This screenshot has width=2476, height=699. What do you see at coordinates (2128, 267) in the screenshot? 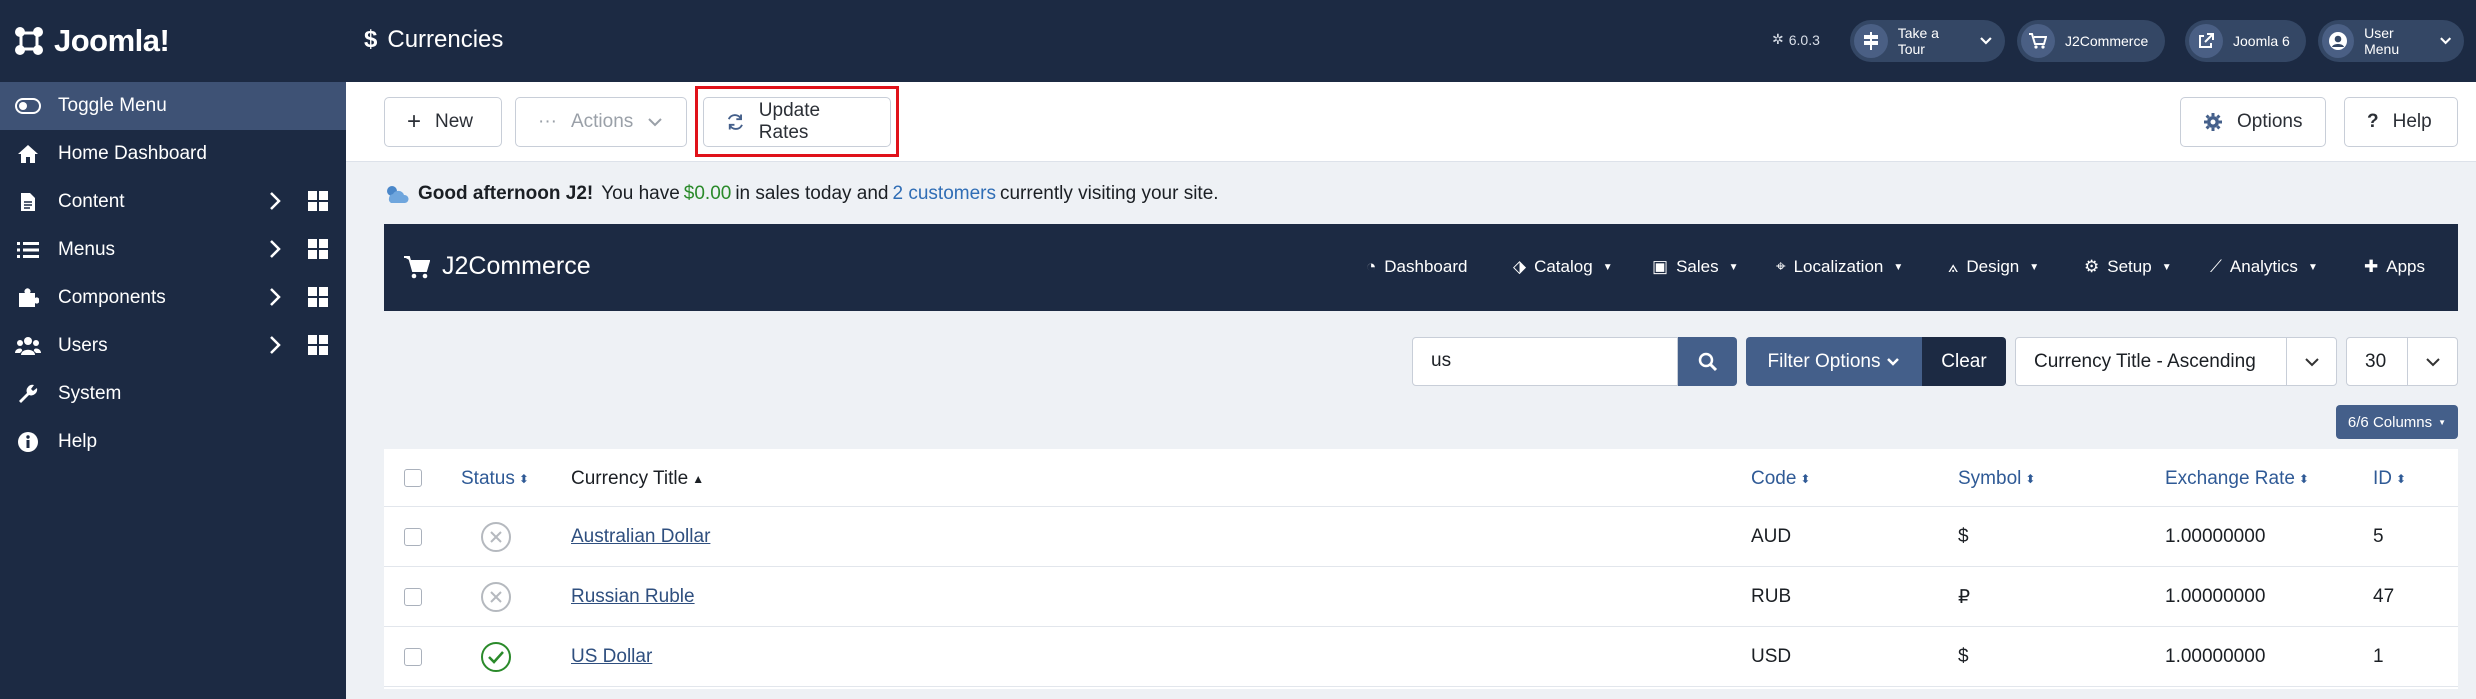
I see `nav-setup: ⚙ Setup ▼` at bounding box center [2128, 267].